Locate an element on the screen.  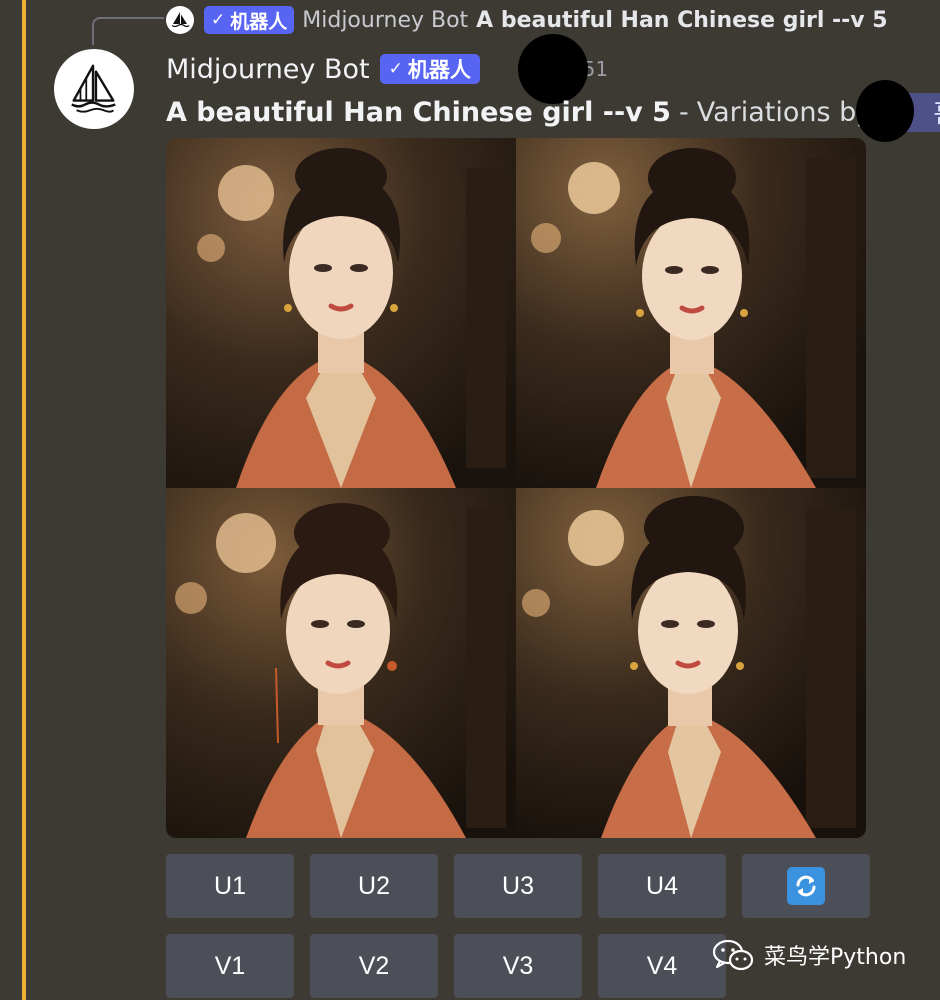
reply-connector is located at coordinates (128, 31).